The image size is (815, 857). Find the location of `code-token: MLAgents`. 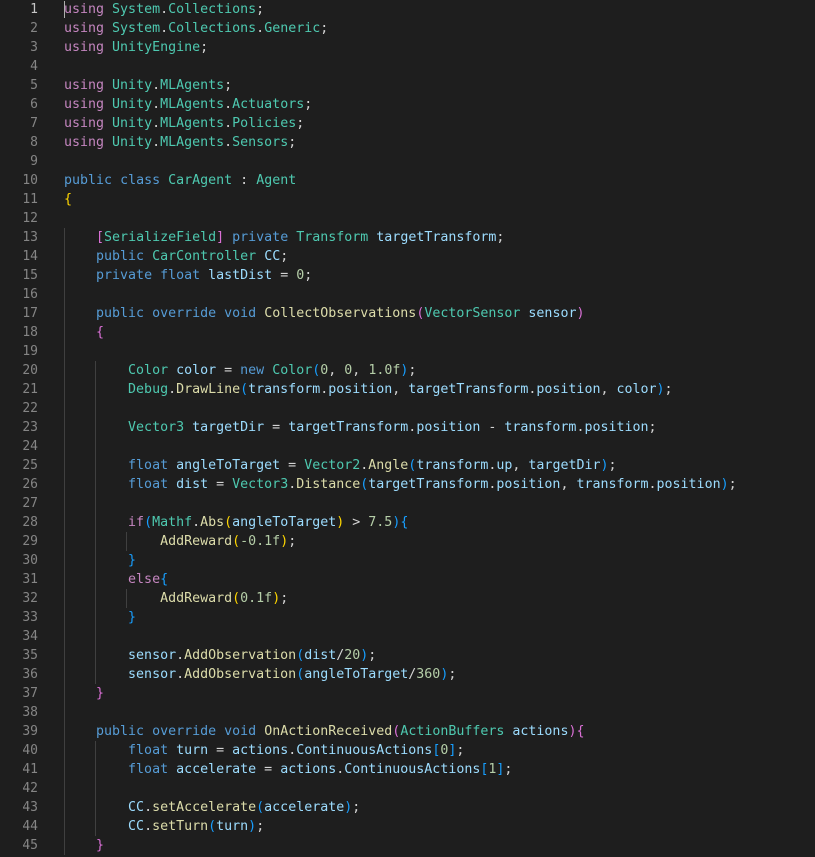

code-token: MLAgents is located at coordinates (192, 104).